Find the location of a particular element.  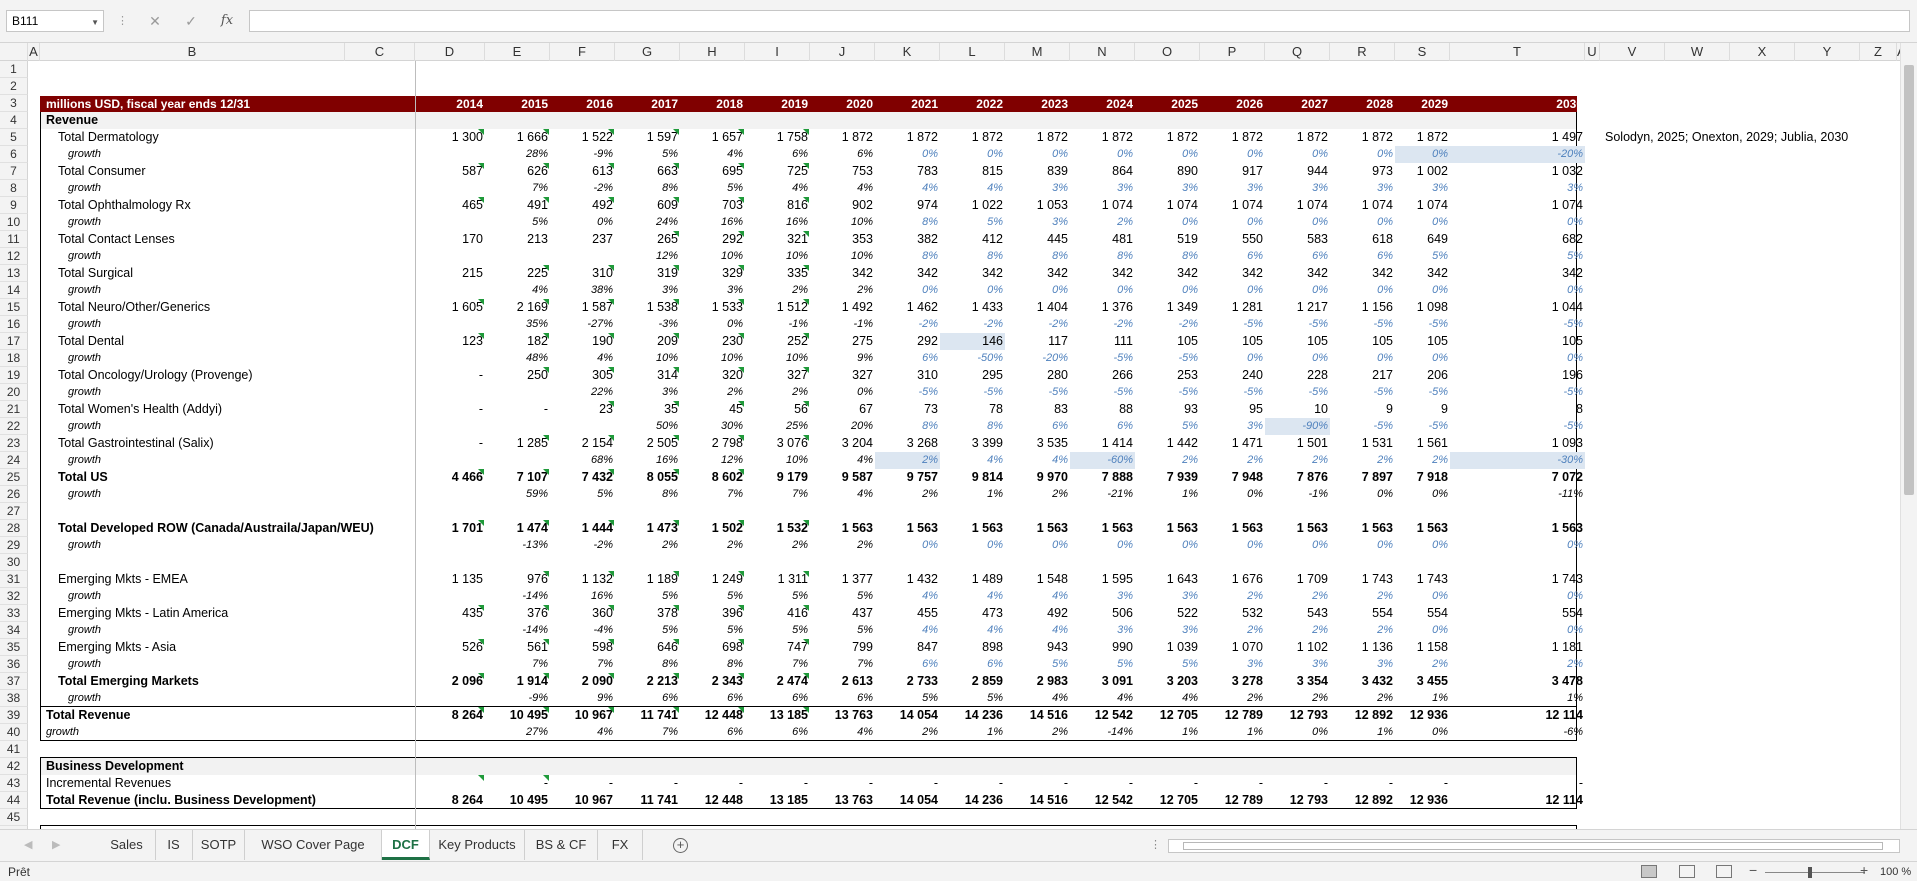

value-cell: 12 892 is located at coordinates (1362, 800).